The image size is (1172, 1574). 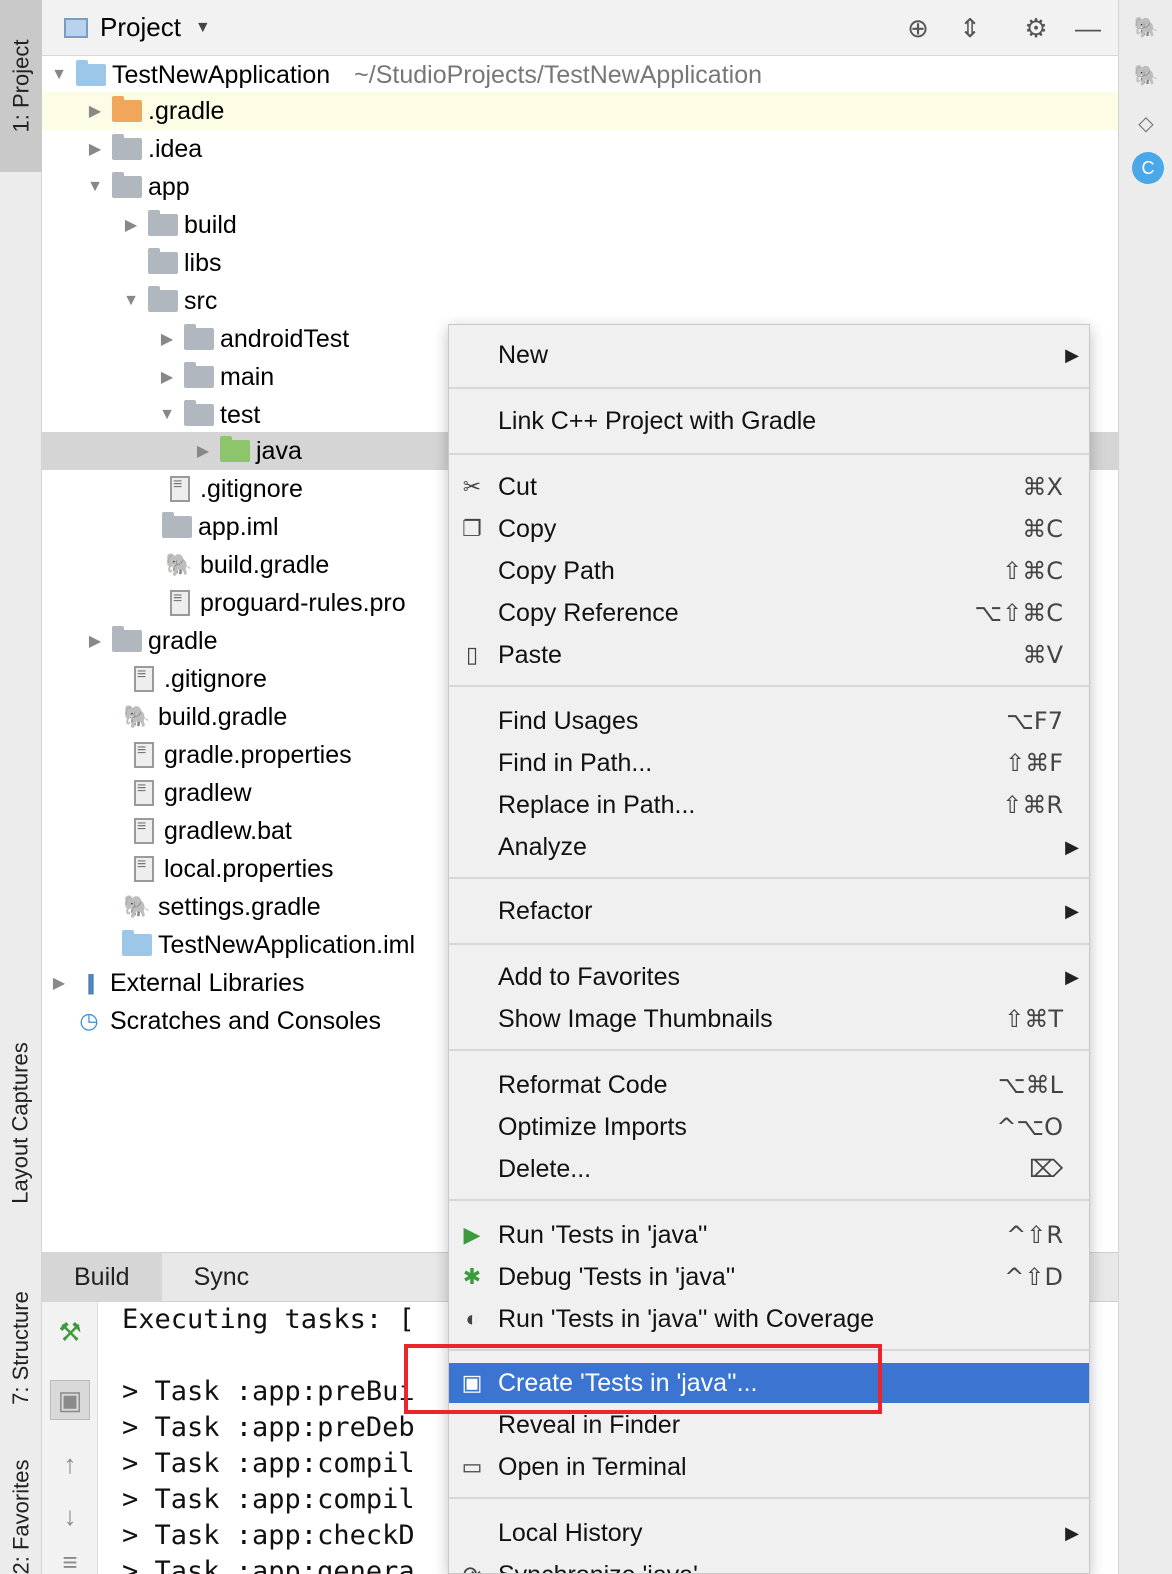 I want to click on class-c-icon: C, so click(x=1148, y=168).